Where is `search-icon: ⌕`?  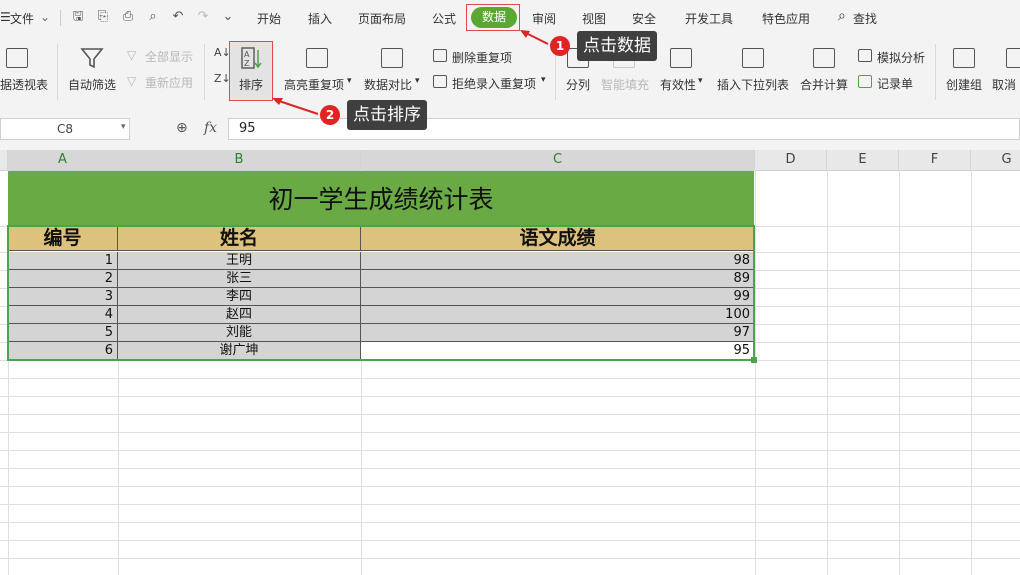
search-icon: ⌕ is located at coordinates (842, 16).